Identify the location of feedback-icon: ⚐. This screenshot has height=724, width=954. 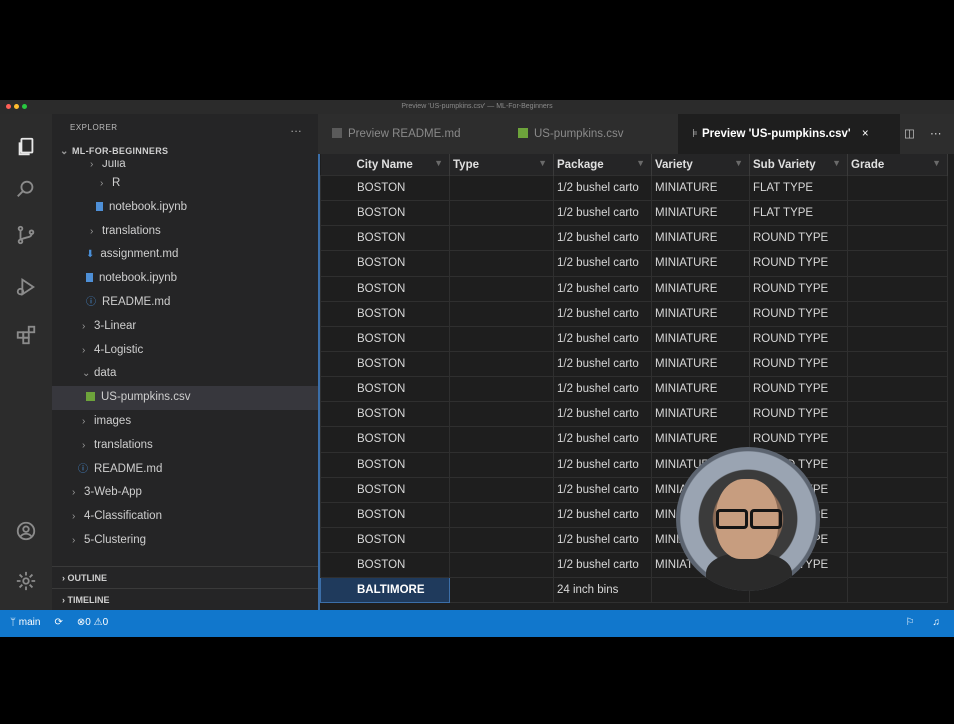
(910, 623).